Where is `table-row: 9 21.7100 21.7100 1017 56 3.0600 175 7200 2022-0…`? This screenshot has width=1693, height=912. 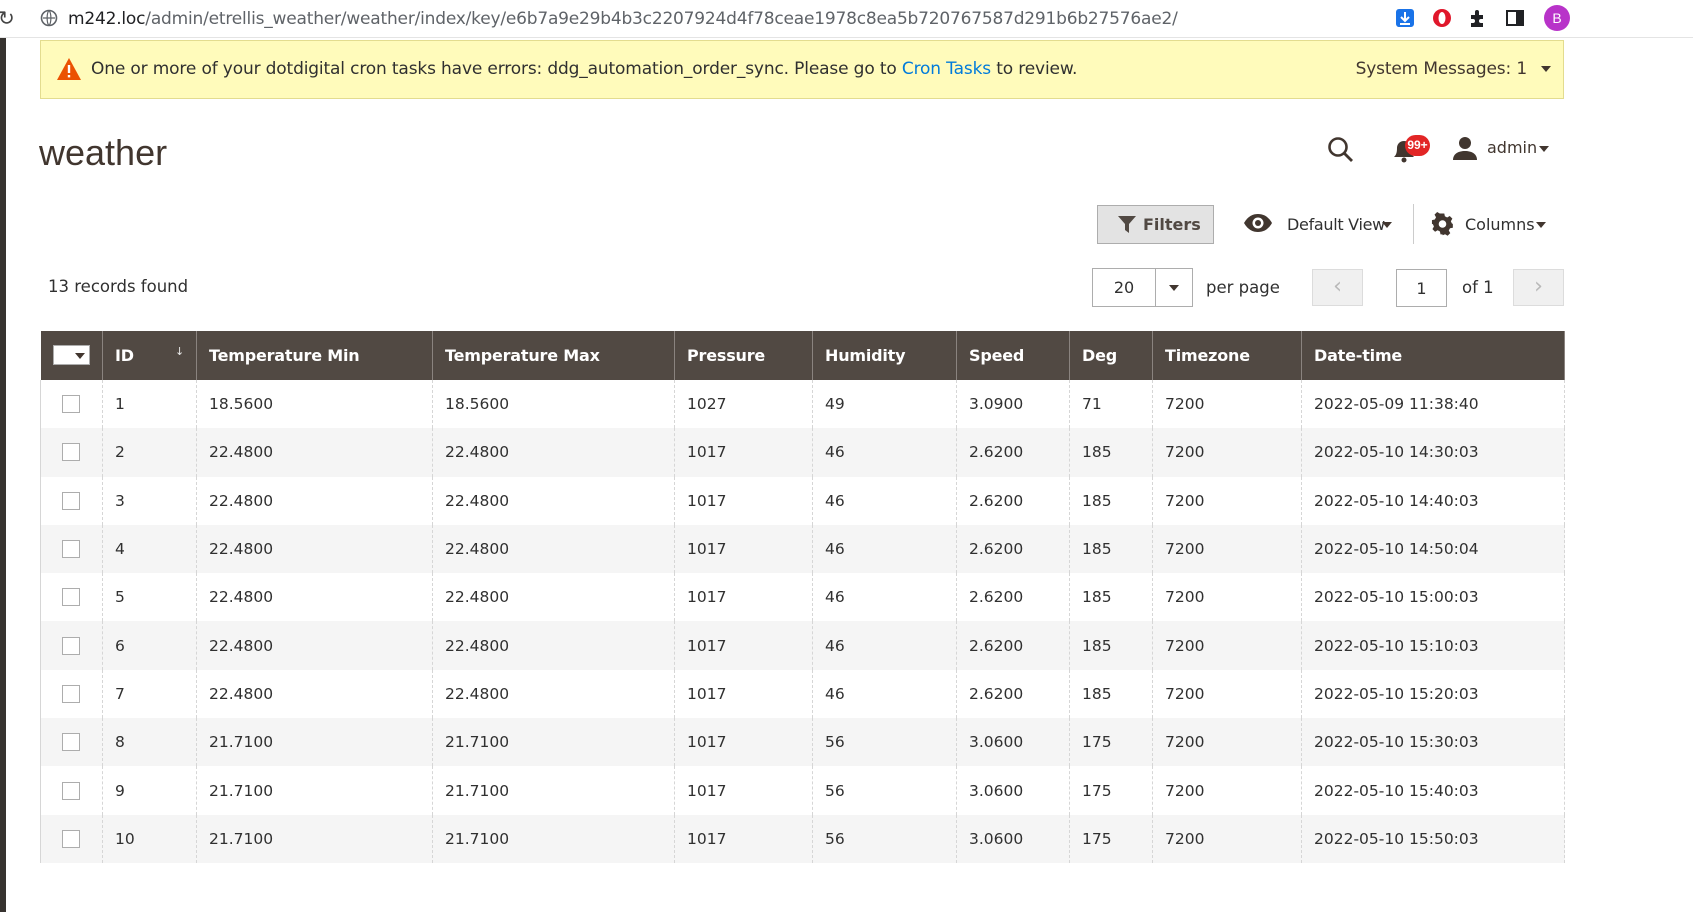
table-row: 9 21.7100 21.7100 1017 56 3.0600 175 7200 2022-0… is located at coordinates (802, 790).